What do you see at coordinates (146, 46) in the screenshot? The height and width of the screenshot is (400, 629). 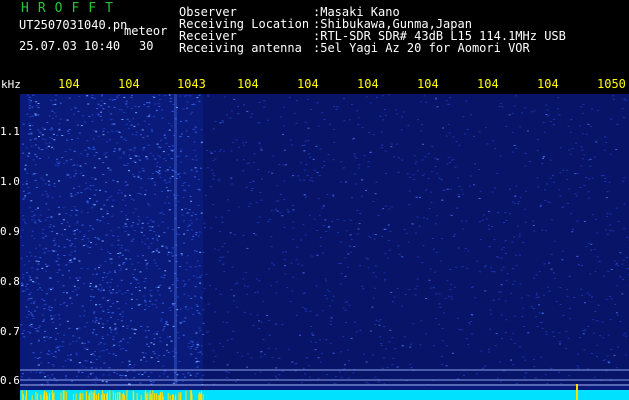 I see `interval-label: 30` at bounding box center [146, 46].